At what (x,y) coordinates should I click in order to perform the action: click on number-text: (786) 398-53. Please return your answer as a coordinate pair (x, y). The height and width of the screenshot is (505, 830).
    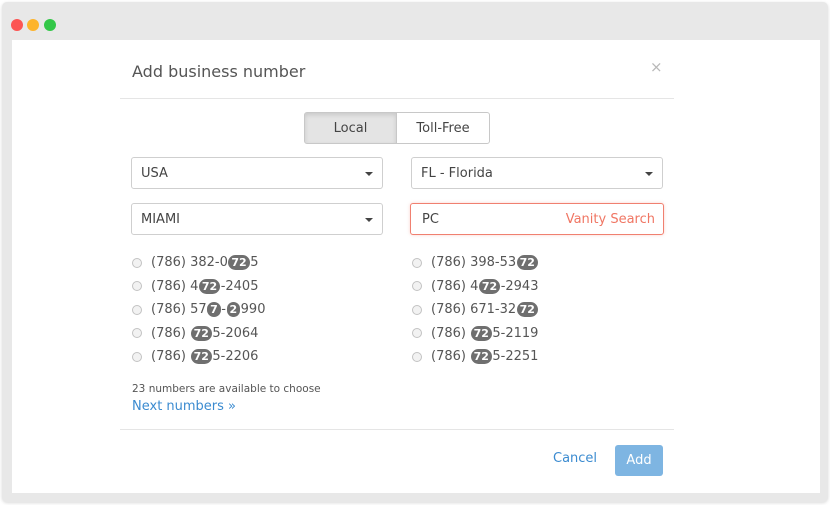
    Looking at the image, I should click on (474, 263).